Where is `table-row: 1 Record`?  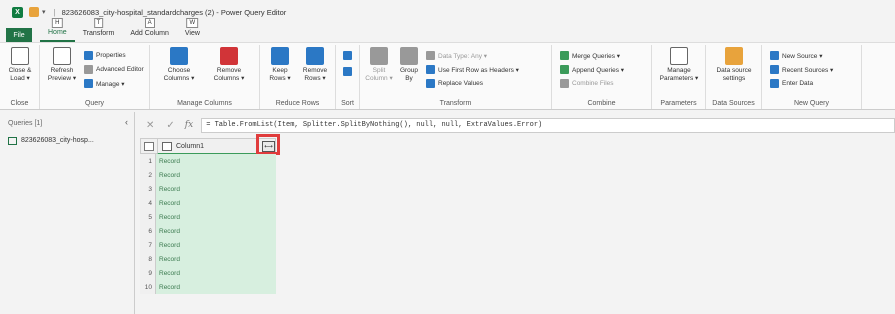
table-row: 1 Record is located at coordinates (208, 161).